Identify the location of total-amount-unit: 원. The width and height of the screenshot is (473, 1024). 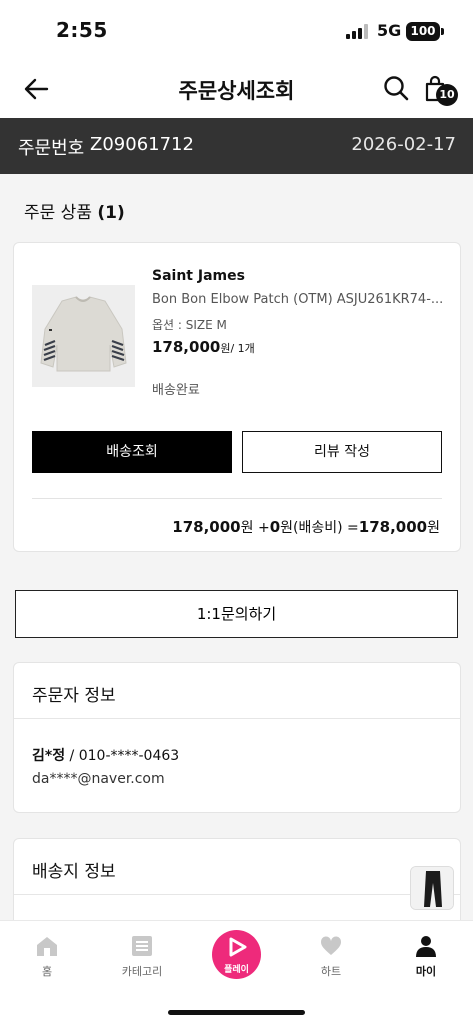
(433, 528).